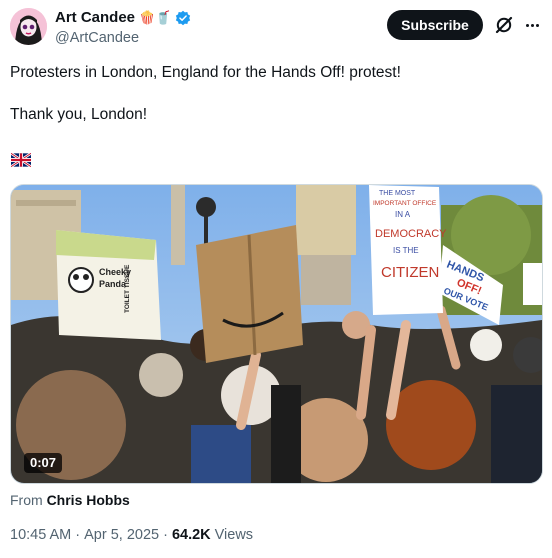 The width and height of the screenshot is (552, 558). I want to click on author-name-row: Art Candee 🍿🥤, so click(123, 17).